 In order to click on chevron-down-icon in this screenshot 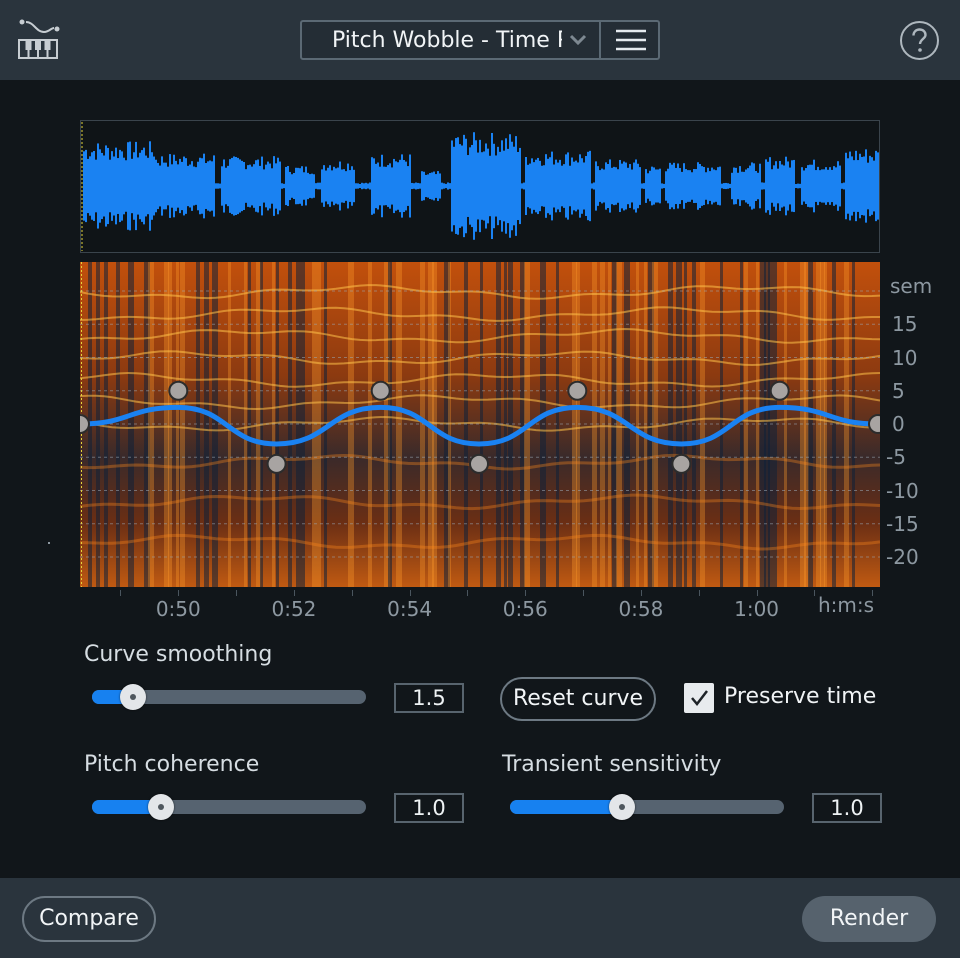, I will do `click(578, 40)`.